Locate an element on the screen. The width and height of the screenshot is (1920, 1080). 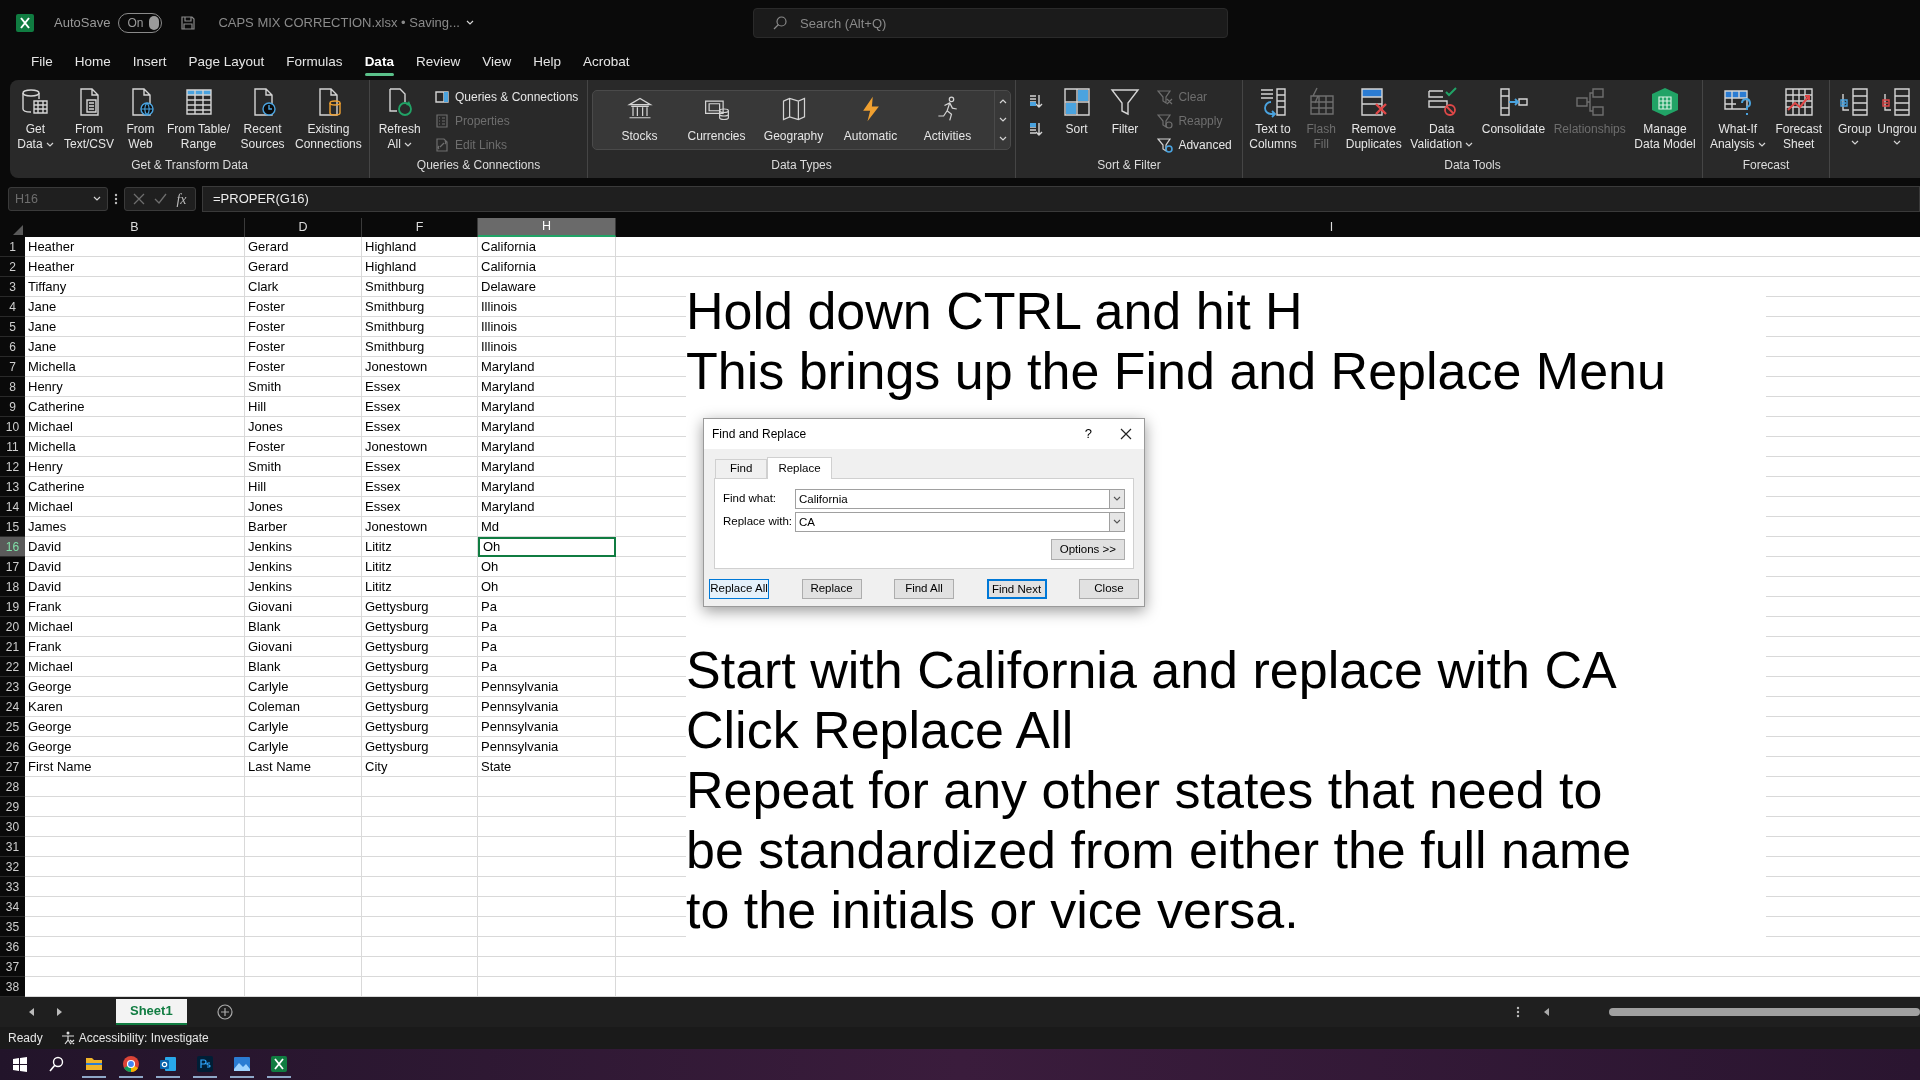
row-header: 1 is located at coordinates (12, 247).